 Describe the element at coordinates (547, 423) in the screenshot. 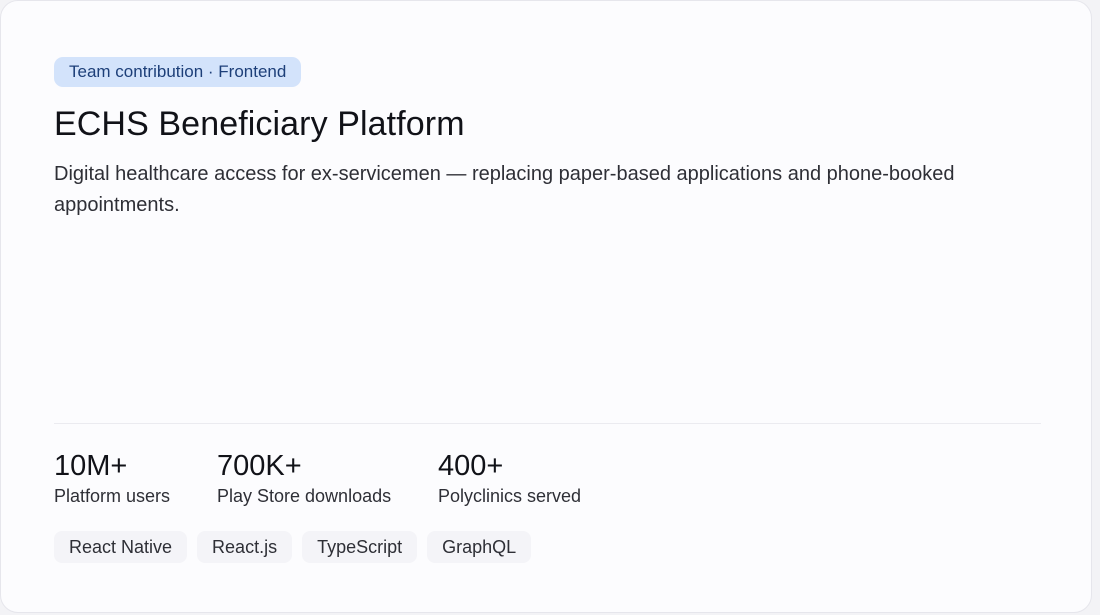

I see `divider` at that location.